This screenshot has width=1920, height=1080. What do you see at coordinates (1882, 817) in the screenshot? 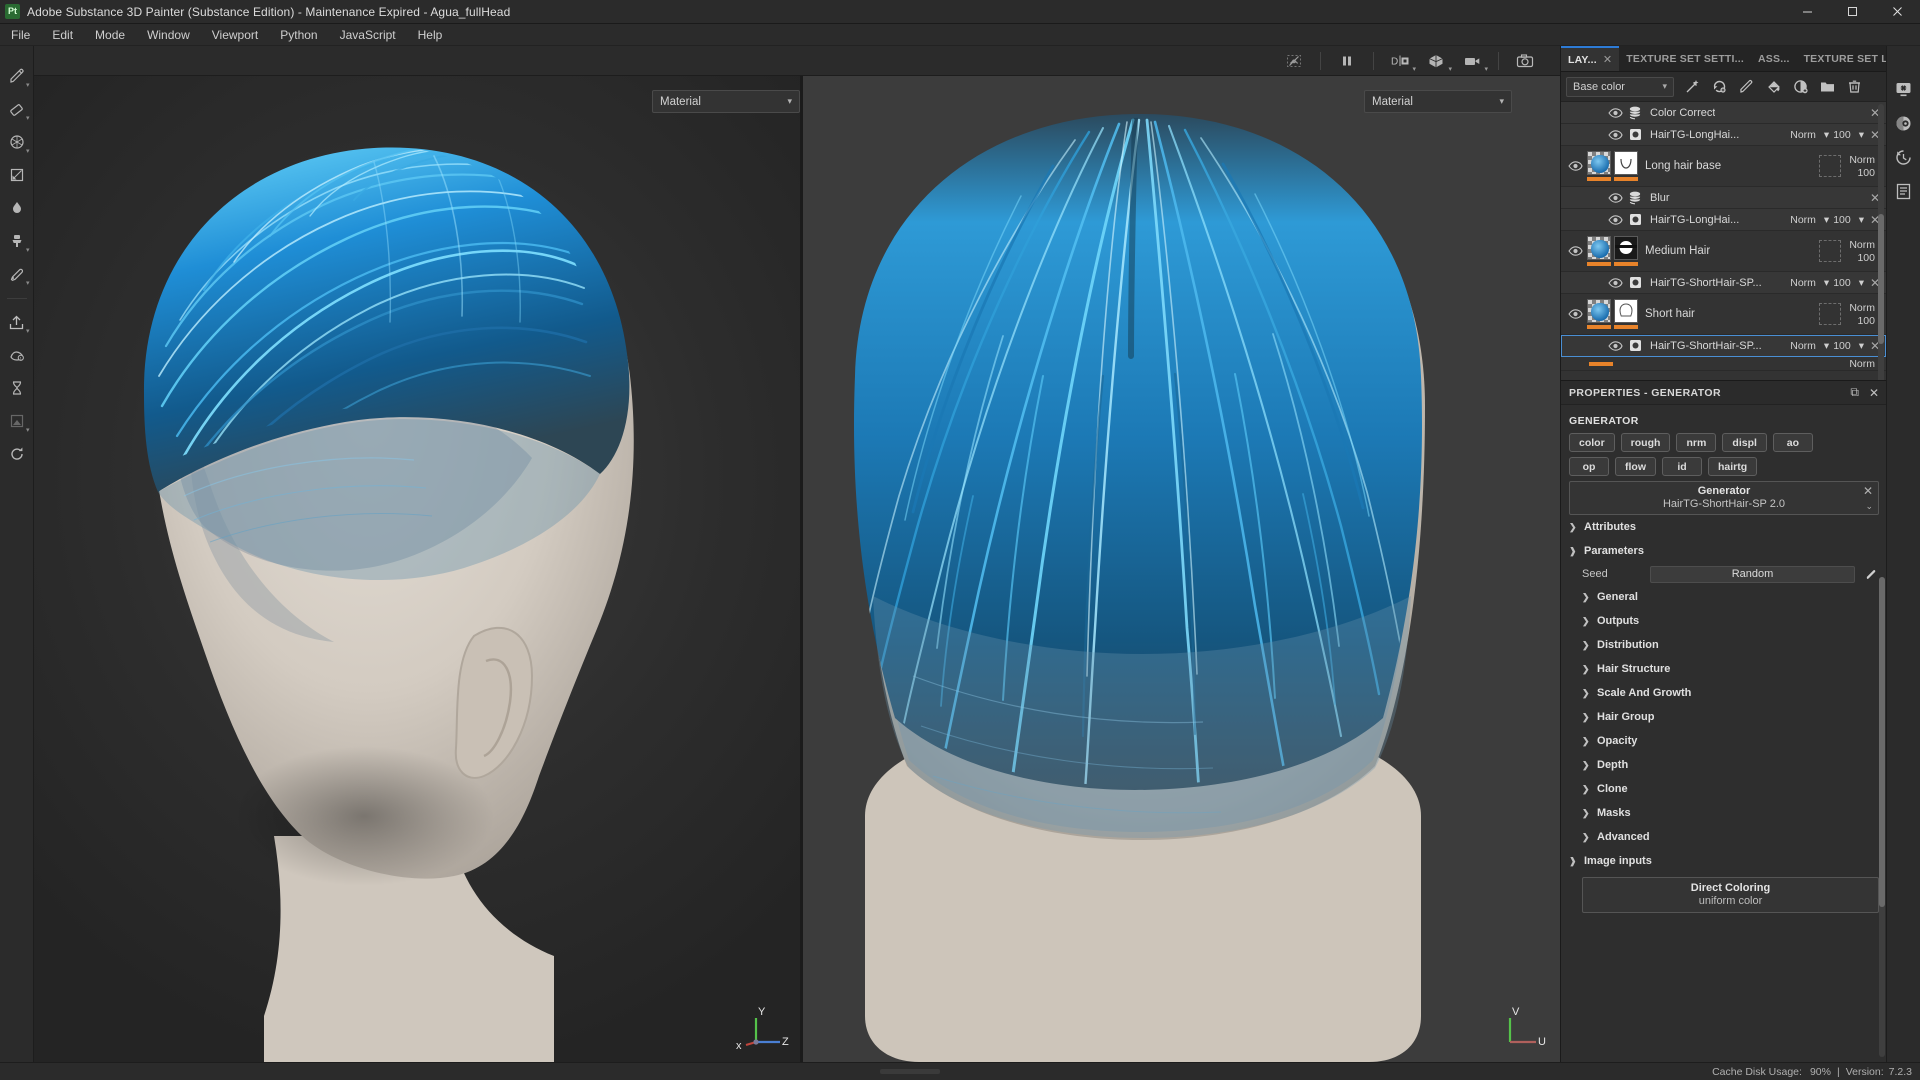
I see `properties-scrollbar` at bounding box center [1882, 817].